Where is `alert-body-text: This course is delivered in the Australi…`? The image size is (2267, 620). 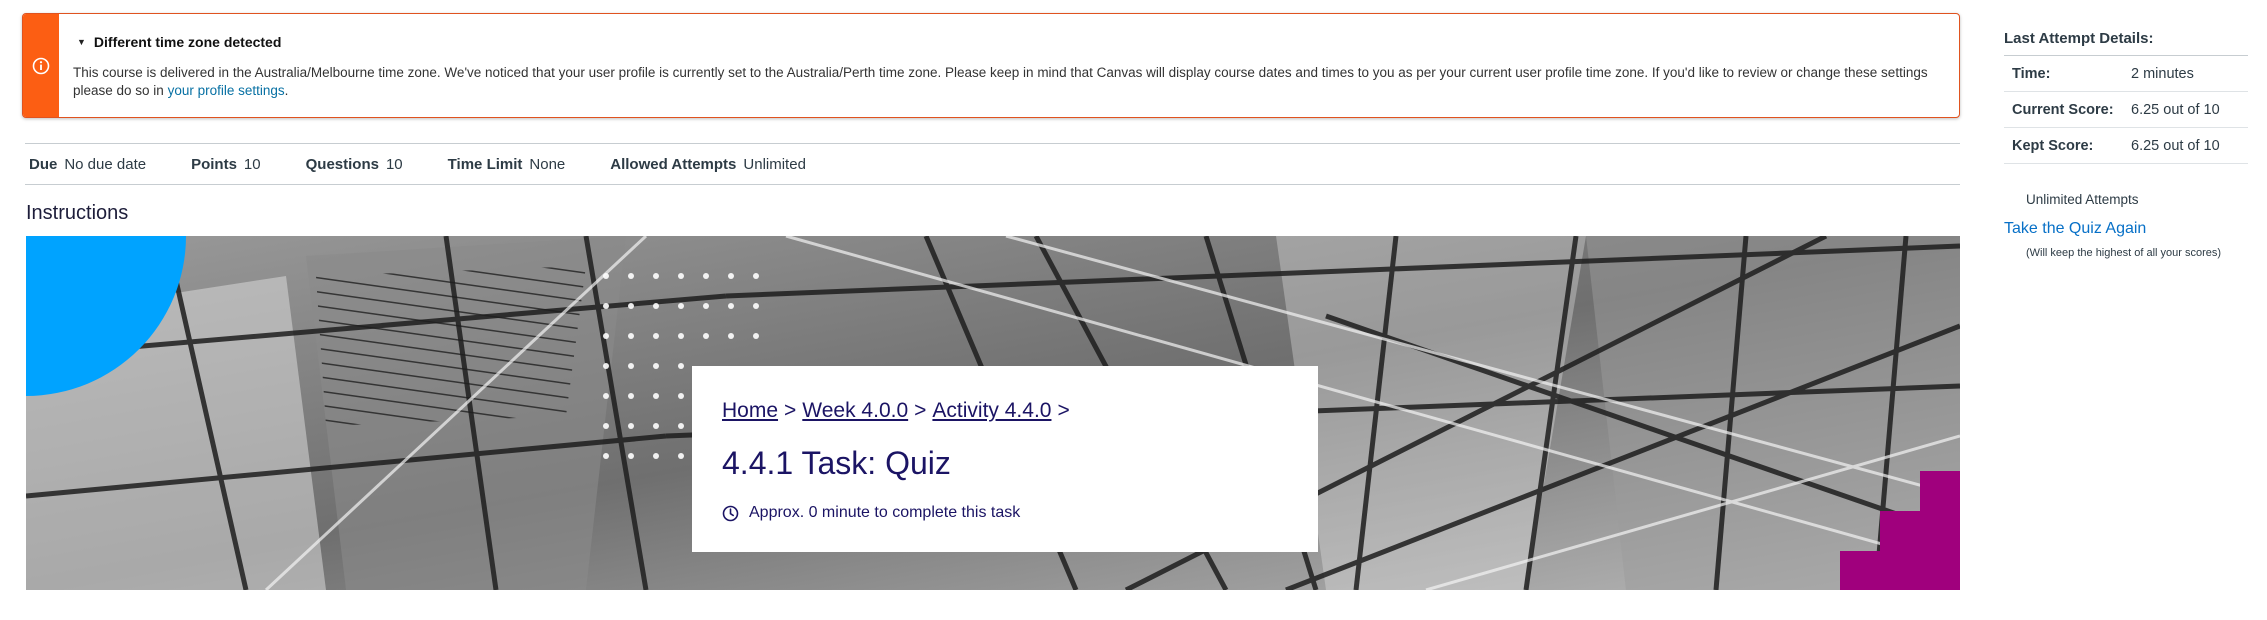 alert-body-text: This course is delivered in the Australi… is located at coordinates (1000, 81).